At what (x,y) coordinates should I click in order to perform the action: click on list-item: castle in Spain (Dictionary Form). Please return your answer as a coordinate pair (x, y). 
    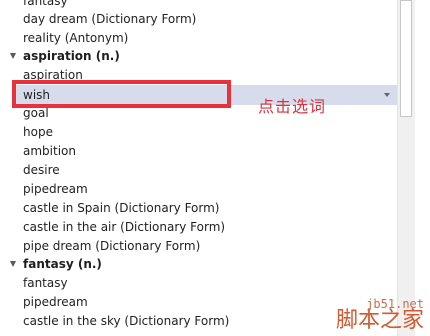
    Looking at the image, I should click on (198, 208).